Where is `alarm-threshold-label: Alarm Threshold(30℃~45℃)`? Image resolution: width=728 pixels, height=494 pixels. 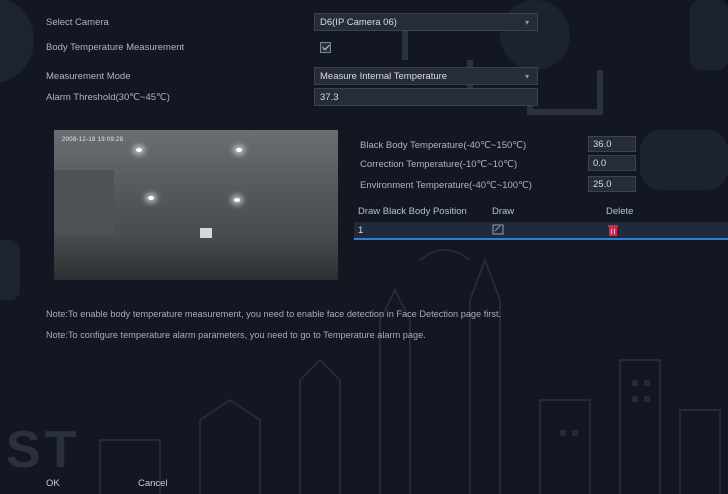
alarm-threshold-label: Alarm Threshold(30℃~45℃) is located at coordinates (108, 97).